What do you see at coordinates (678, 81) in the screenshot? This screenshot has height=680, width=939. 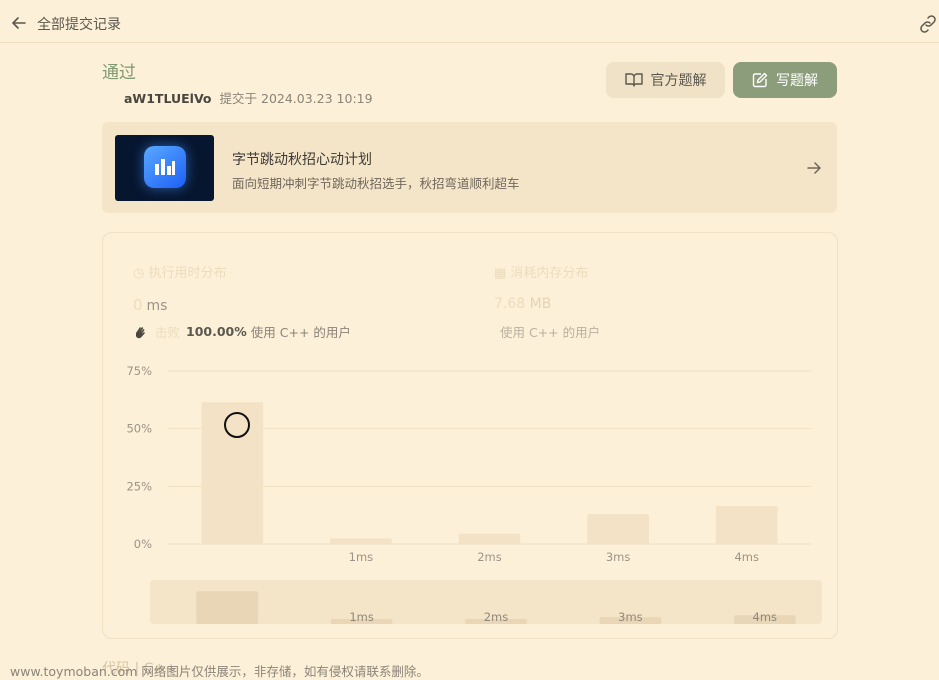 I see `official-solution-label: 官方题解` at bounding box center [678, 81].